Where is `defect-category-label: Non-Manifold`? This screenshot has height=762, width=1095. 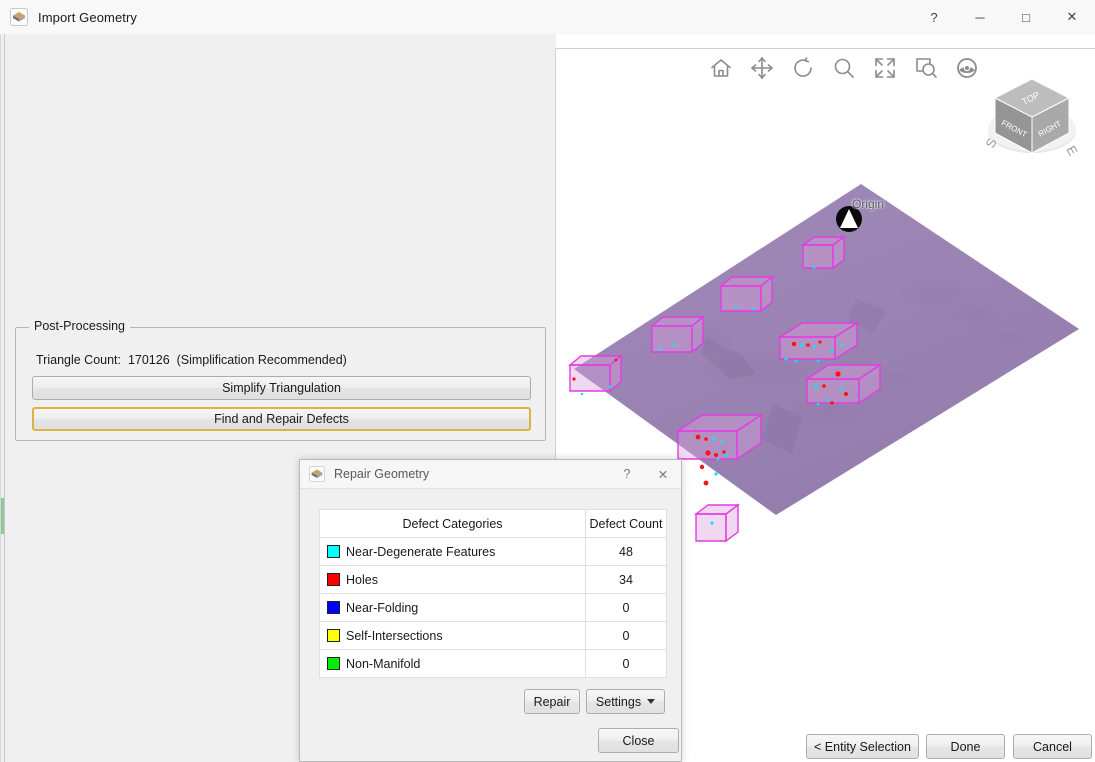 defect-category-label: Non-Manifold is located at coordinates (383, 663).